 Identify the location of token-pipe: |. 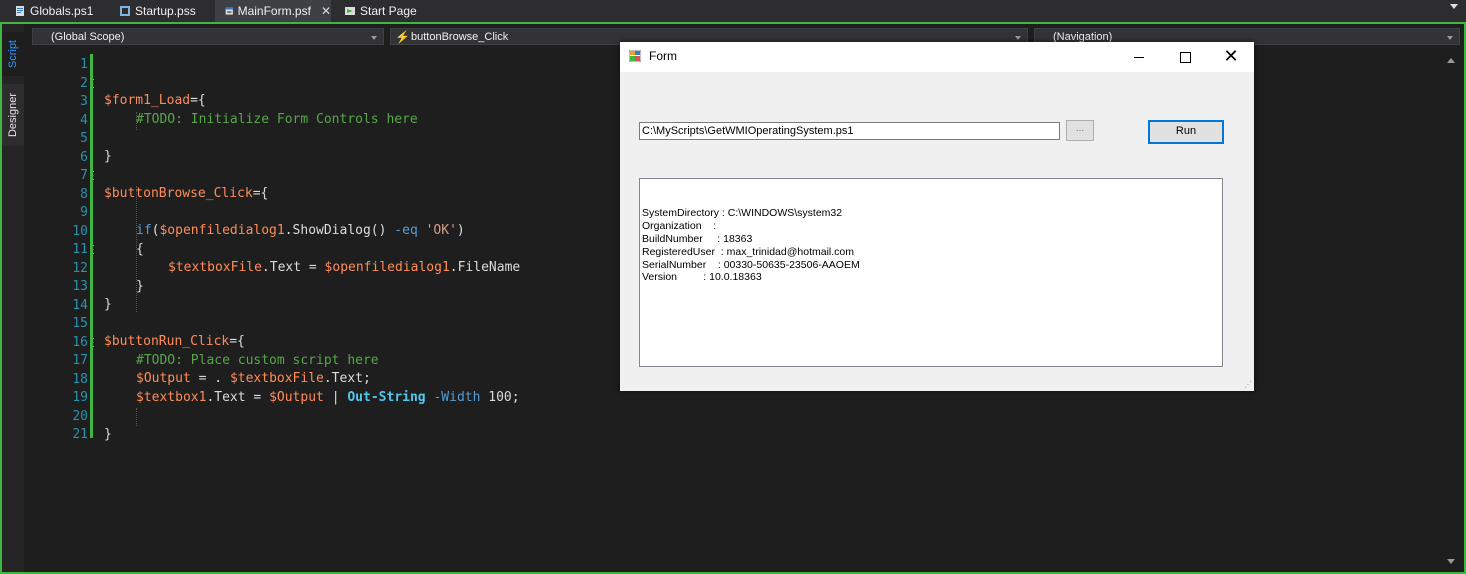
(335, 397).